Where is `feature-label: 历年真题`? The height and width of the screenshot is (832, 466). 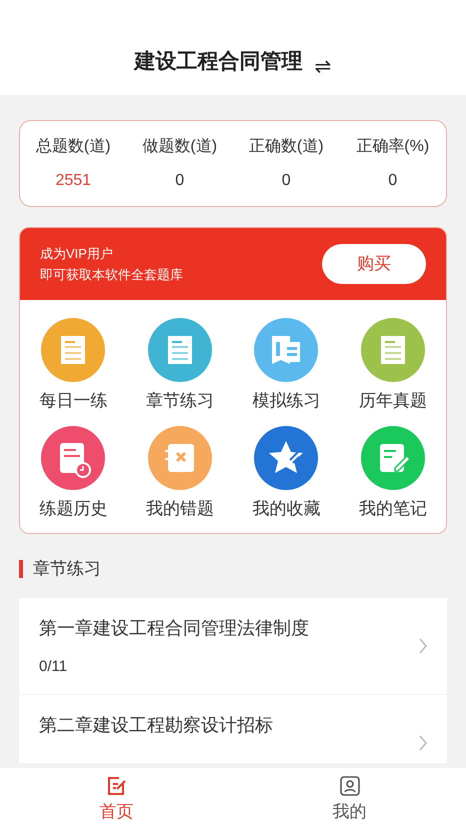 feature-label: 历年真题 is located at coordinates (392, 401).